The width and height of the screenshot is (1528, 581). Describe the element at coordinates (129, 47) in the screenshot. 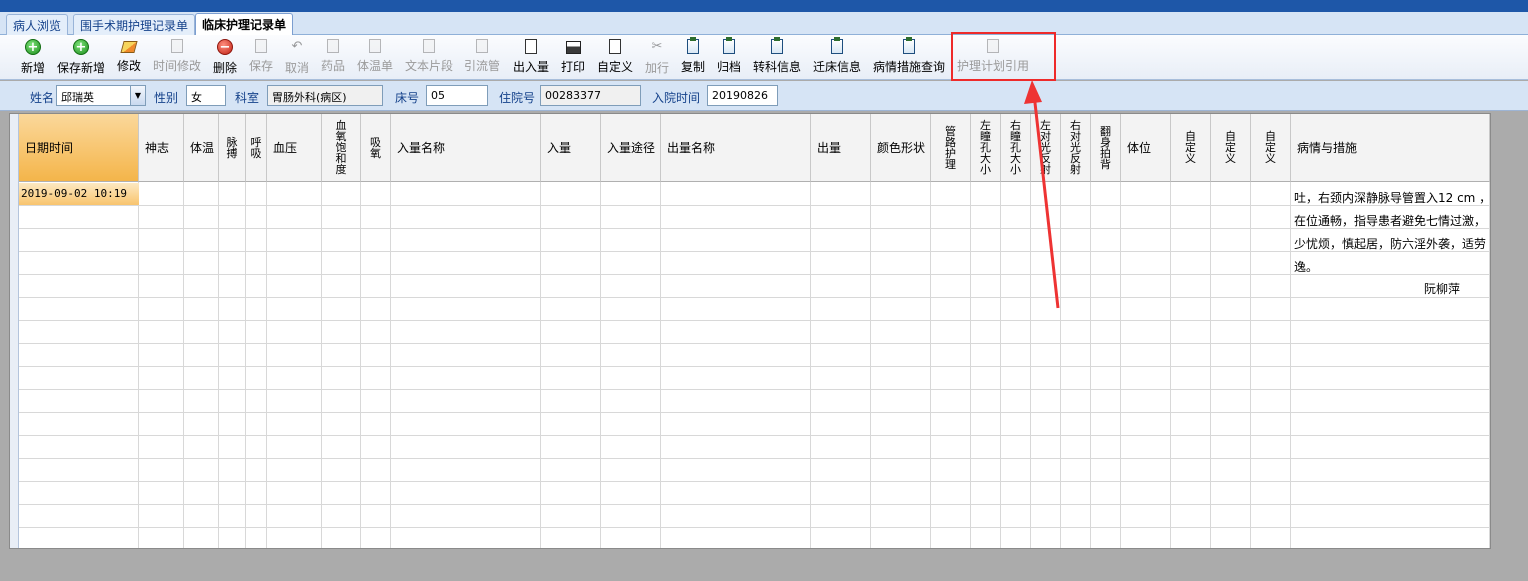

I see `edit-icon` at that location.